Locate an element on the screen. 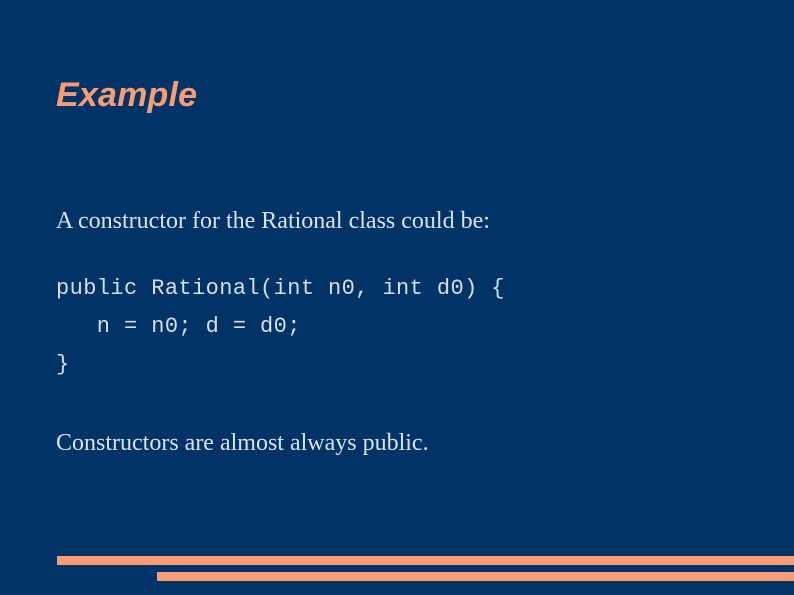 The height and width of the screenshot is (595, 794). accent-bar-bottom is located at coordinates (475, 576).